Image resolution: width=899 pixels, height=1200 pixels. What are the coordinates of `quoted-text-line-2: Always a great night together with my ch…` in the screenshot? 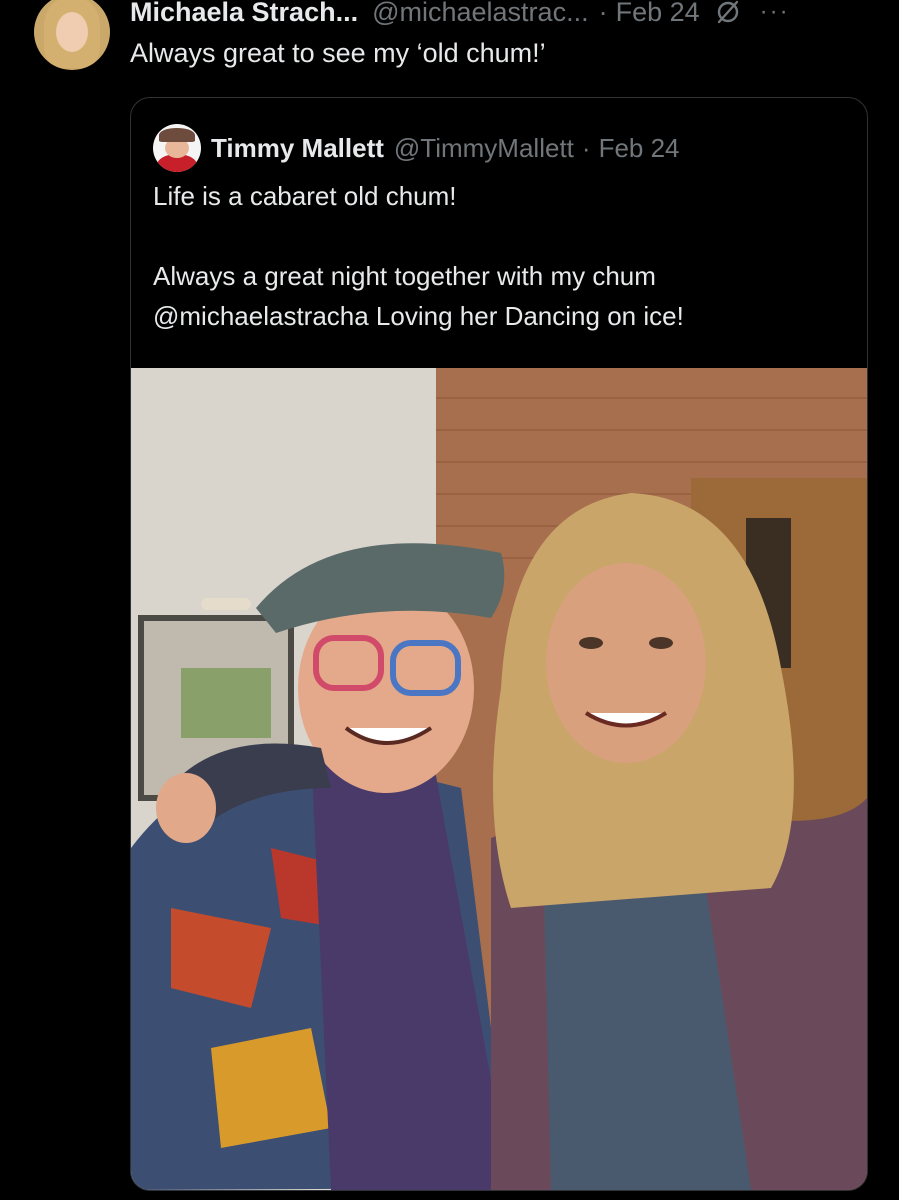 It's located at (404, 276).